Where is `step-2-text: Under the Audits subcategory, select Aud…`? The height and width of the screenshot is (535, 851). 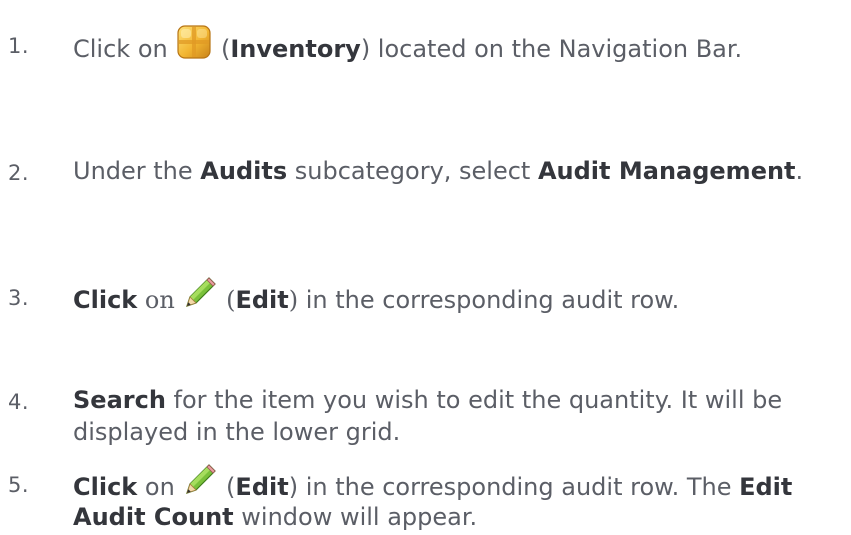
step-2-text: Under the Audits subcategory, select Aud… is located at coordinates (438, 171).